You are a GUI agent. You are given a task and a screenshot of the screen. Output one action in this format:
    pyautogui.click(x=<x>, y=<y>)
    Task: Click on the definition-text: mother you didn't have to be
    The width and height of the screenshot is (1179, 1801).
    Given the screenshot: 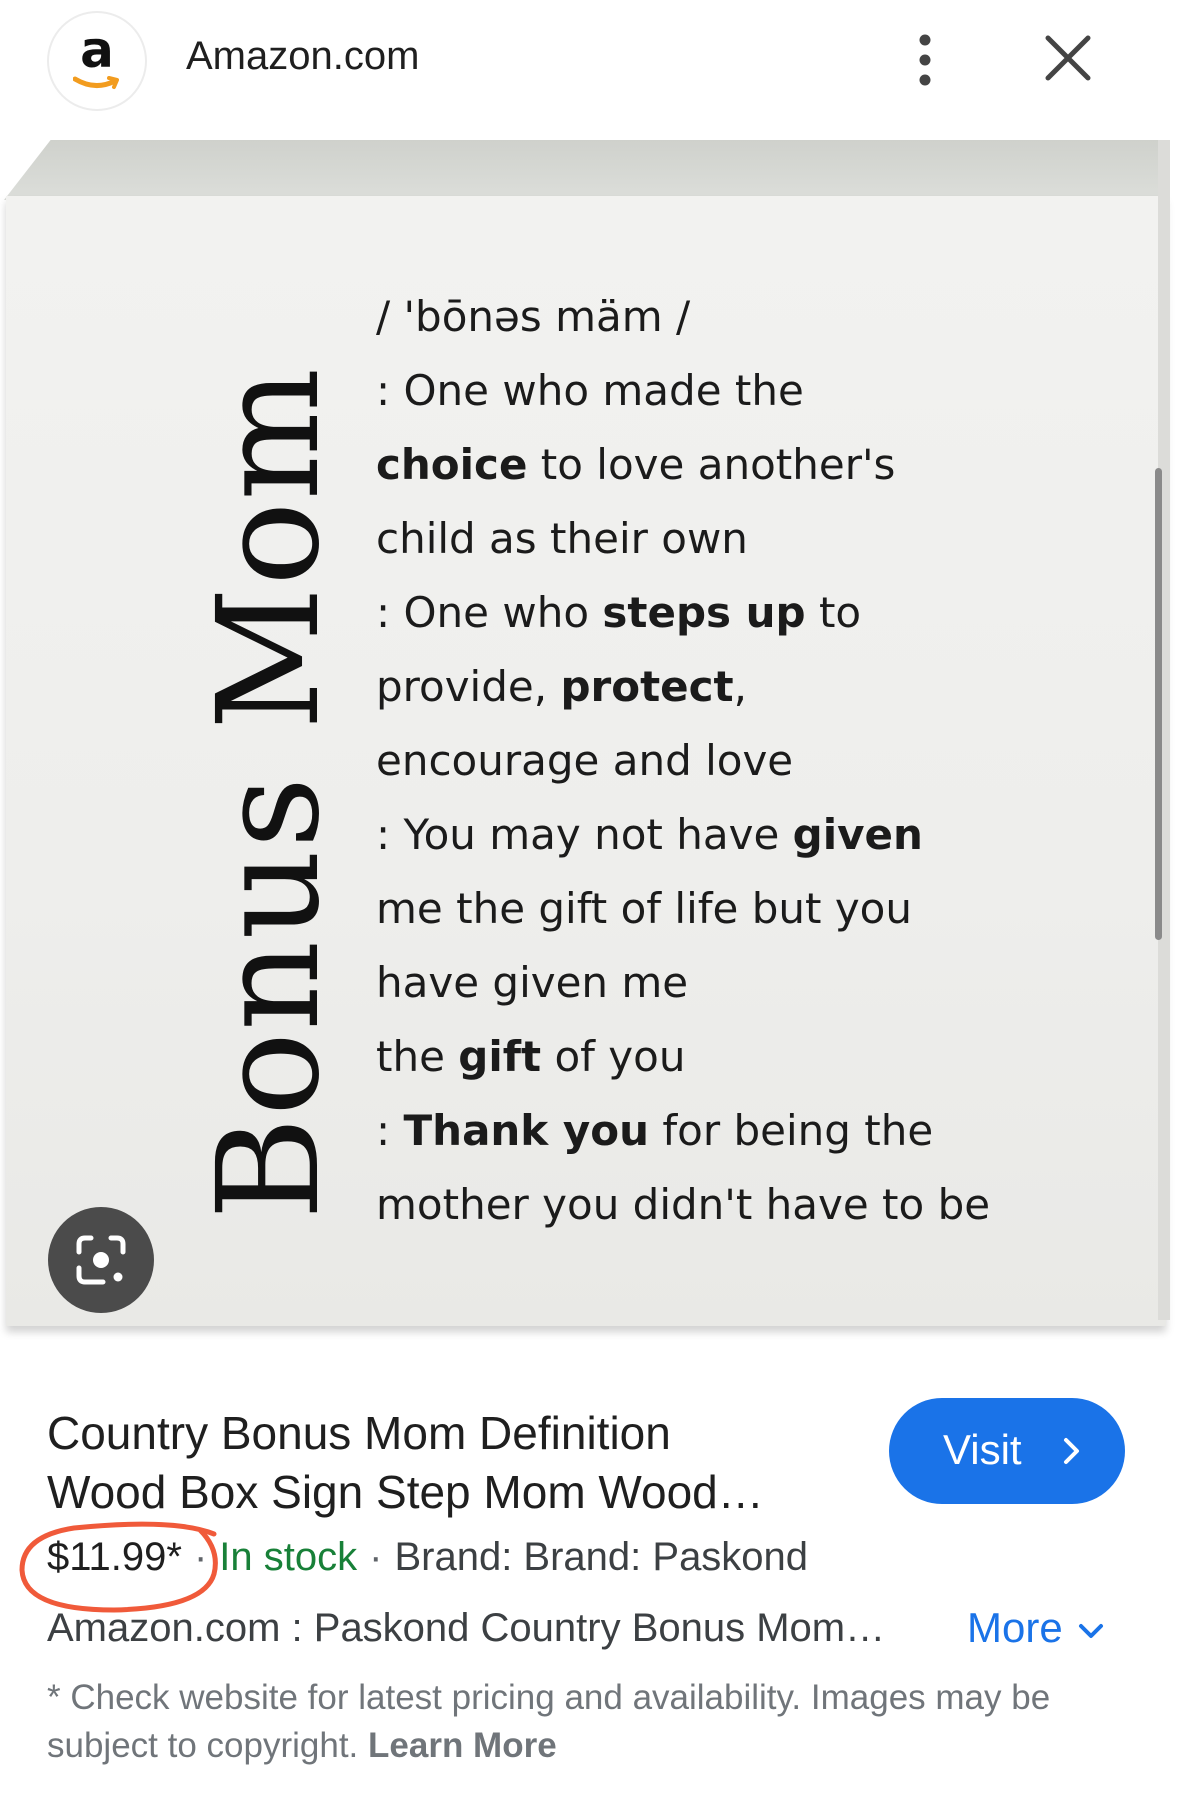 What is the action you would take?
    pyautogui.click(x=683, y=1204)
    